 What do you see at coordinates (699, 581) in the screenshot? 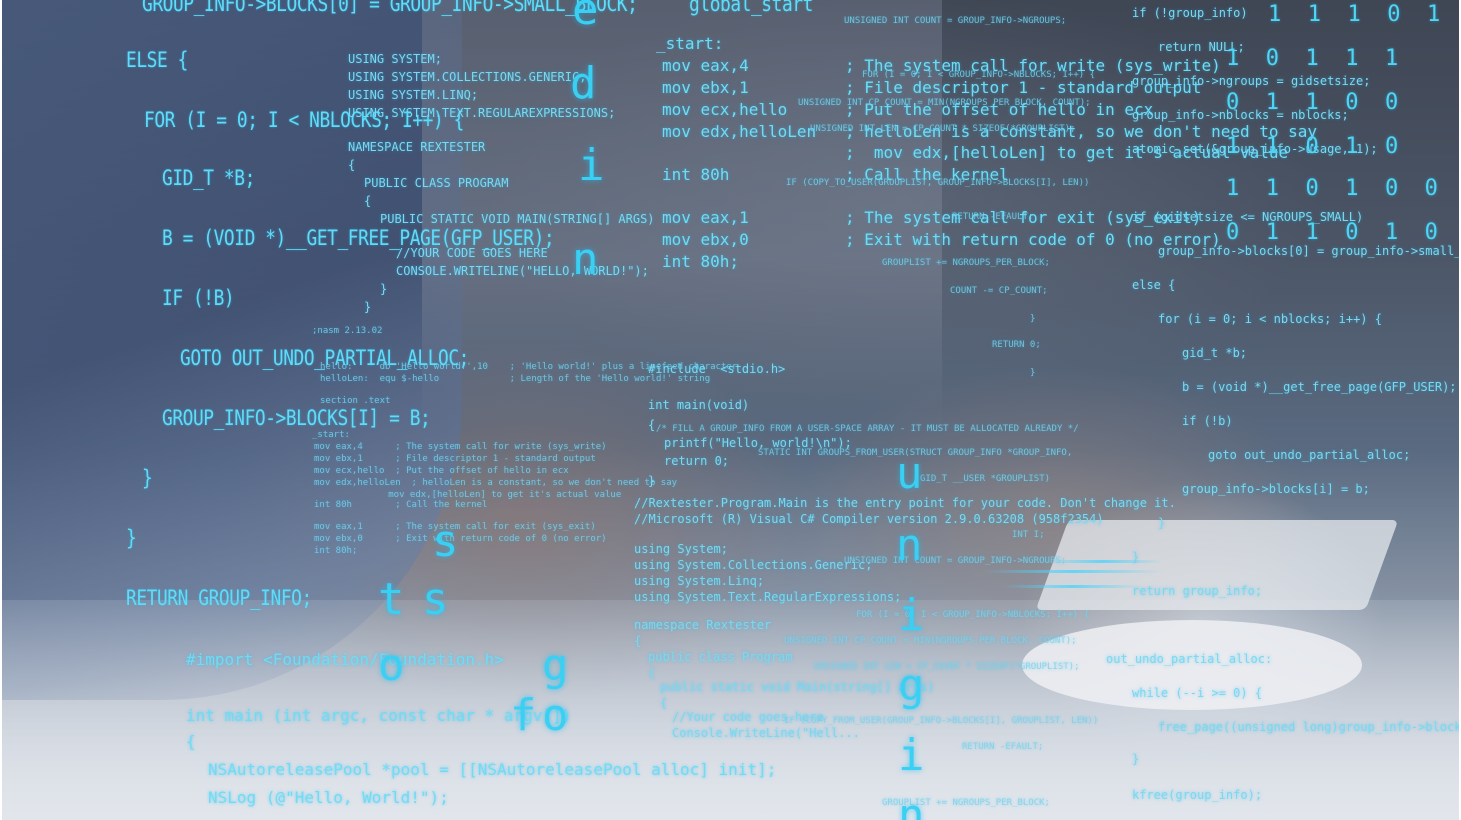
I see `code-line: using System.Linq;` at bounding box center [699, 581].